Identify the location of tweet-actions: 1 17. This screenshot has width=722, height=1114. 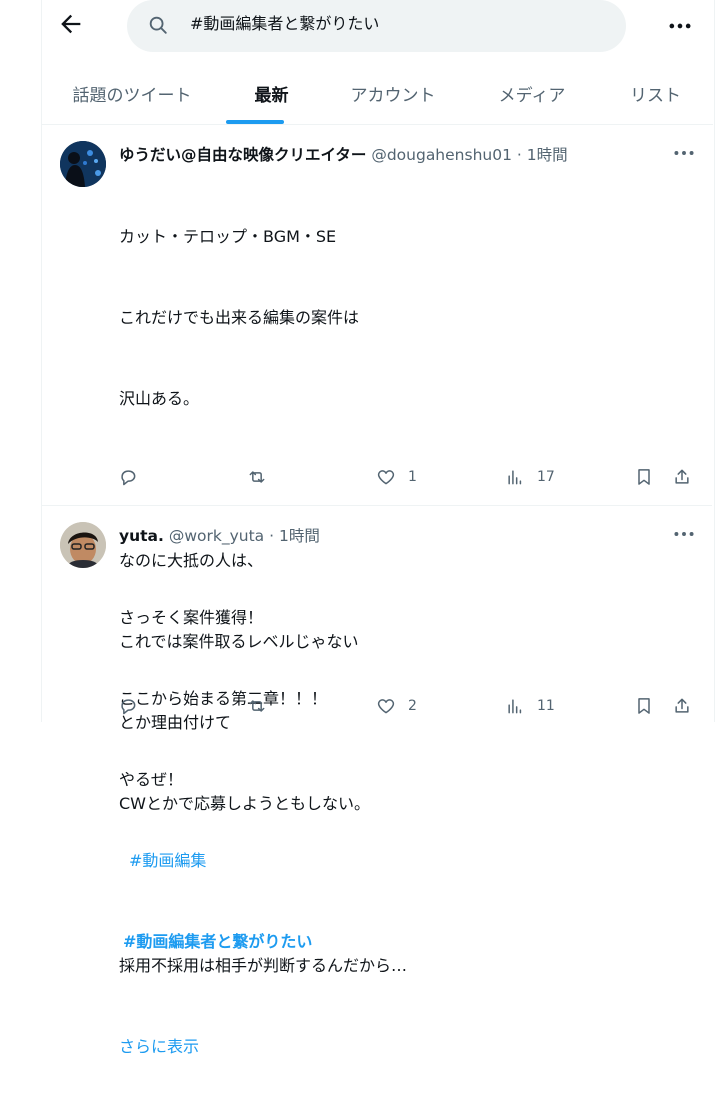
(377, 480).